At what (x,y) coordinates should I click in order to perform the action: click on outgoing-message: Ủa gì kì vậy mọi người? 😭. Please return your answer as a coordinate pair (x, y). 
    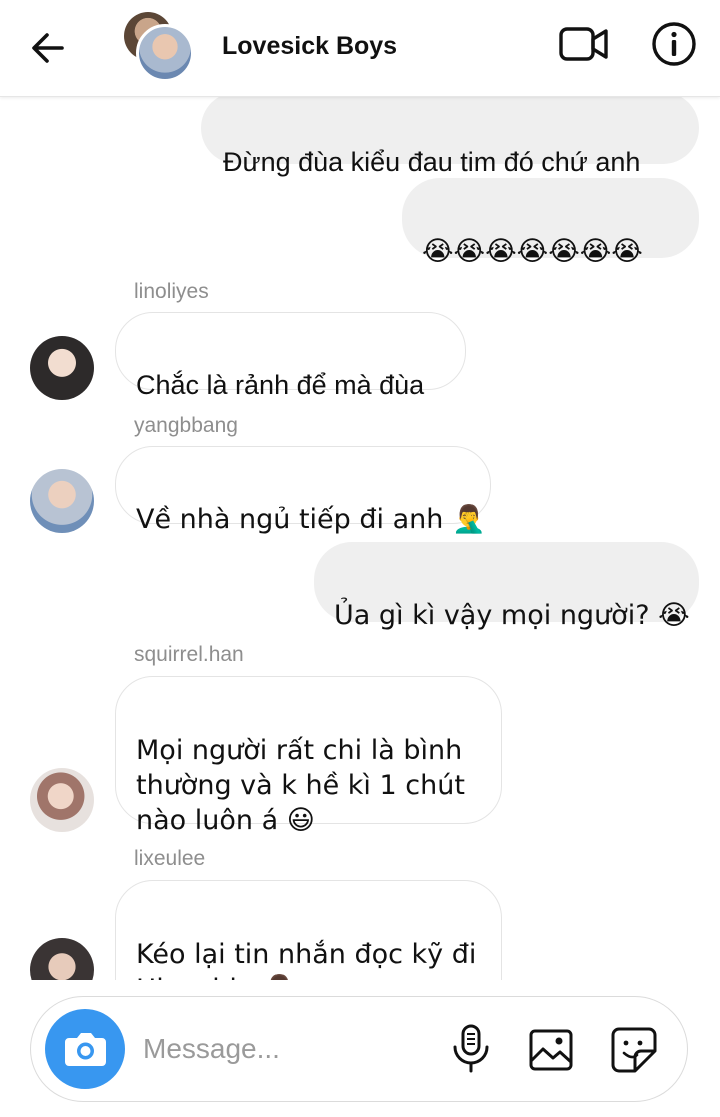
    Looking at the image, I should click on (506, 586).